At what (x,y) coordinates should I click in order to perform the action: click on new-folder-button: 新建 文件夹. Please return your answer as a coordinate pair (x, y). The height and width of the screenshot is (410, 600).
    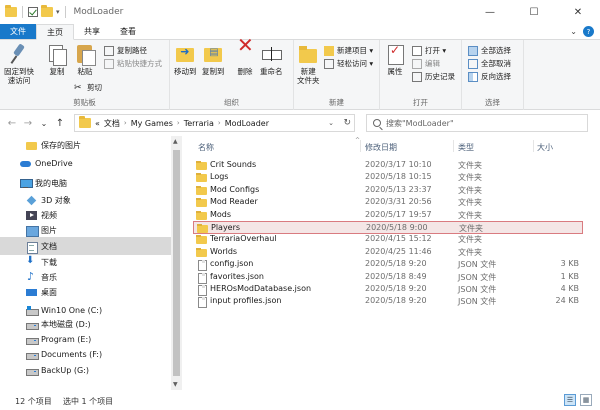
    Looking at the image, I should click on (308, 64).